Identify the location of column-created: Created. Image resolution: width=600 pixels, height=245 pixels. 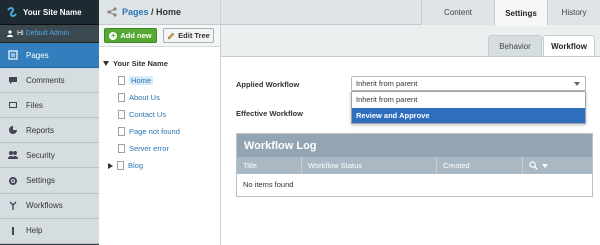
(479, 165).